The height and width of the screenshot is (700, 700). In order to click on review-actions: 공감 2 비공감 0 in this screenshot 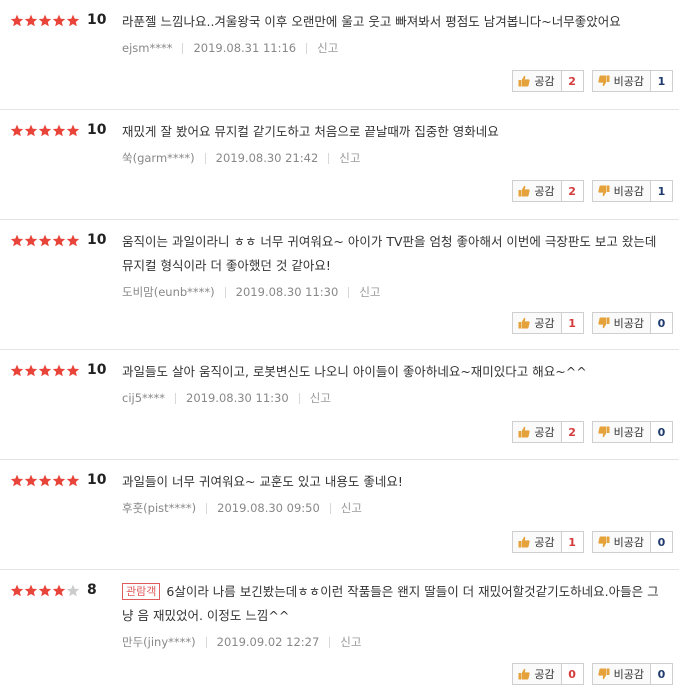, I will do `click(592, 432)`.